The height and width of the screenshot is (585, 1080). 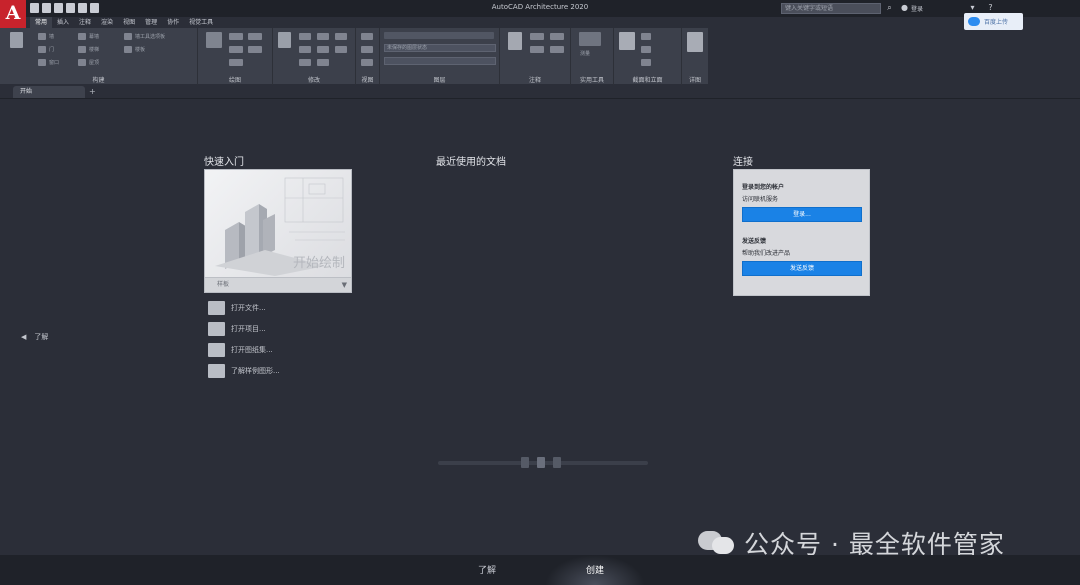 I want to click on panel-annotation-label: 注释, so click(x=534, y=80).